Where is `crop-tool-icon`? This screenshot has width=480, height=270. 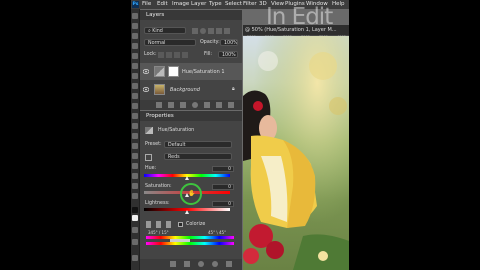 crop-tool-icon is located at coordinates (135, 46).